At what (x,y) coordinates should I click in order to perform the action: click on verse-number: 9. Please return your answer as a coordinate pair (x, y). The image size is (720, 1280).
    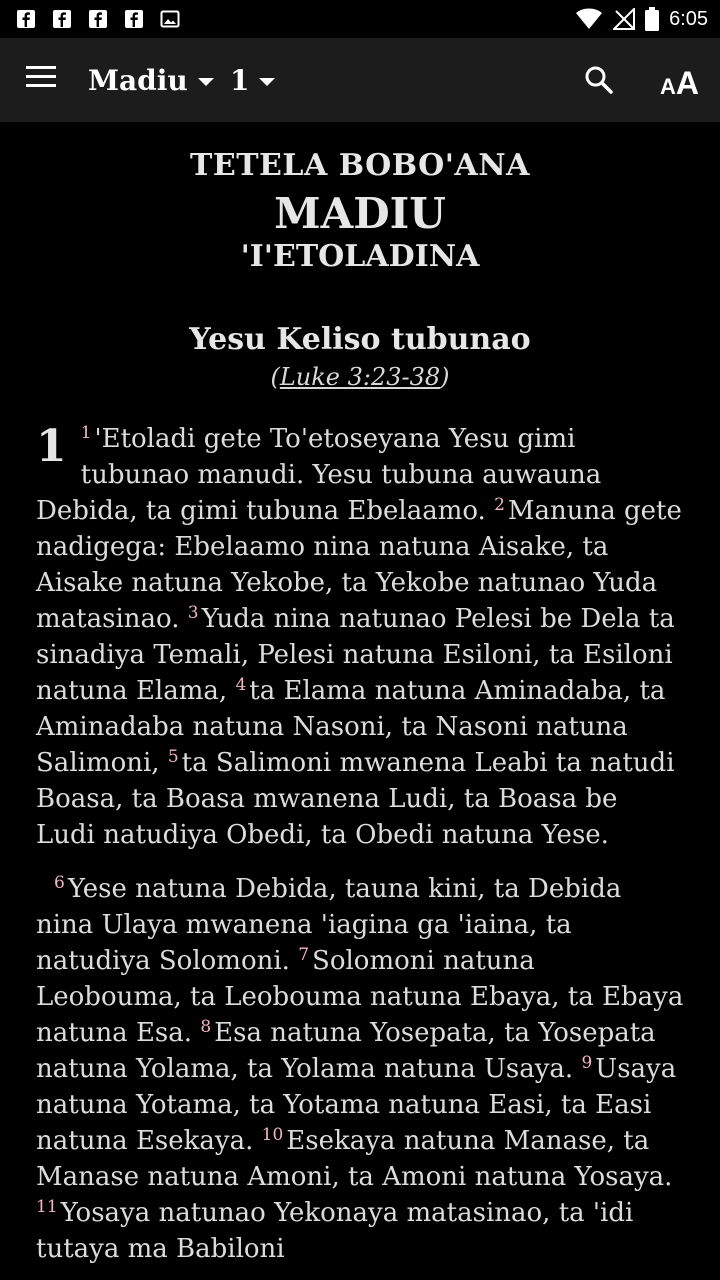
    Looking at the image, I should click on (586, 1063).